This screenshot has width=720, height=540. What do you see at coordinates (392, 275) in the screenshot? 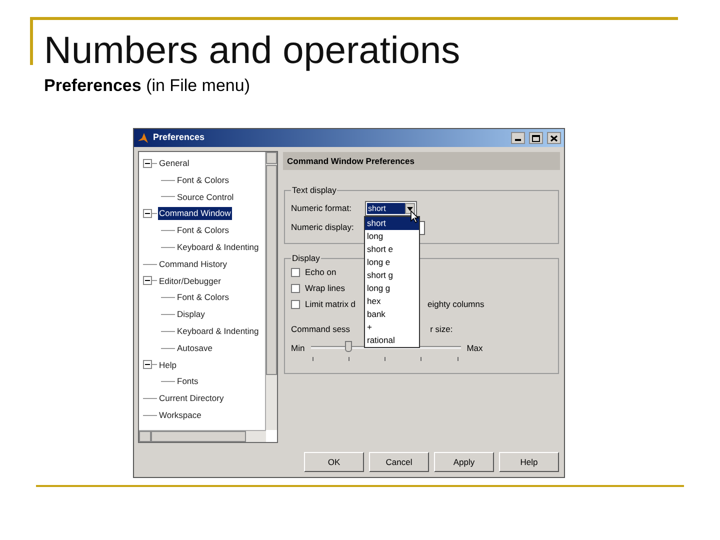
I see `dropdown-option: short g` at bounding box center [392, 275].